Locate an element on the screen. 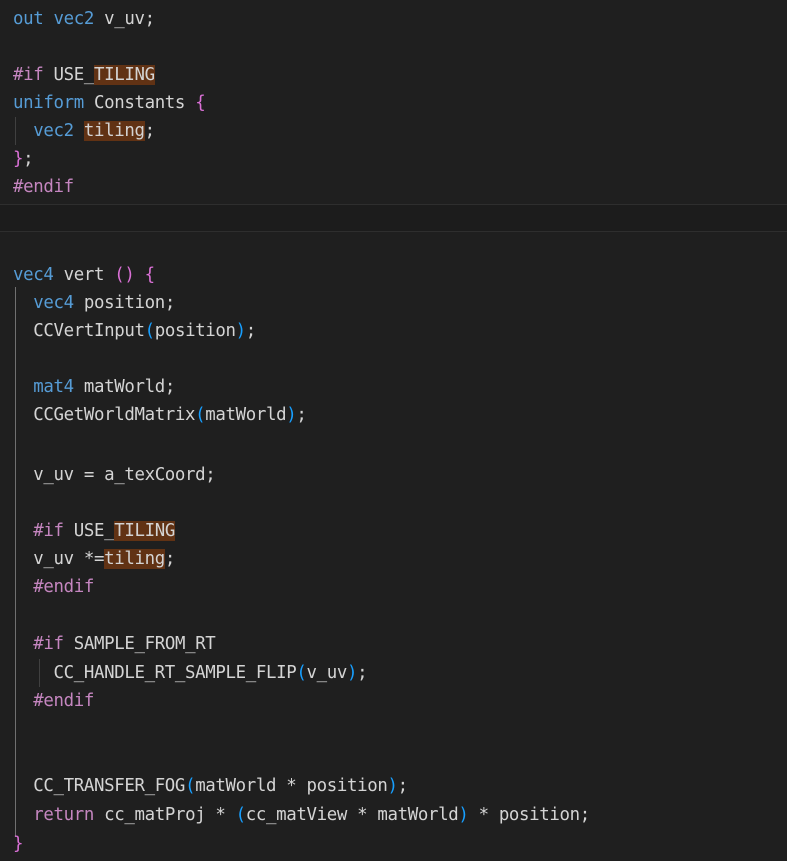 The image size is (787, 861). argument: v_uv is located at coordinates (327, 673).